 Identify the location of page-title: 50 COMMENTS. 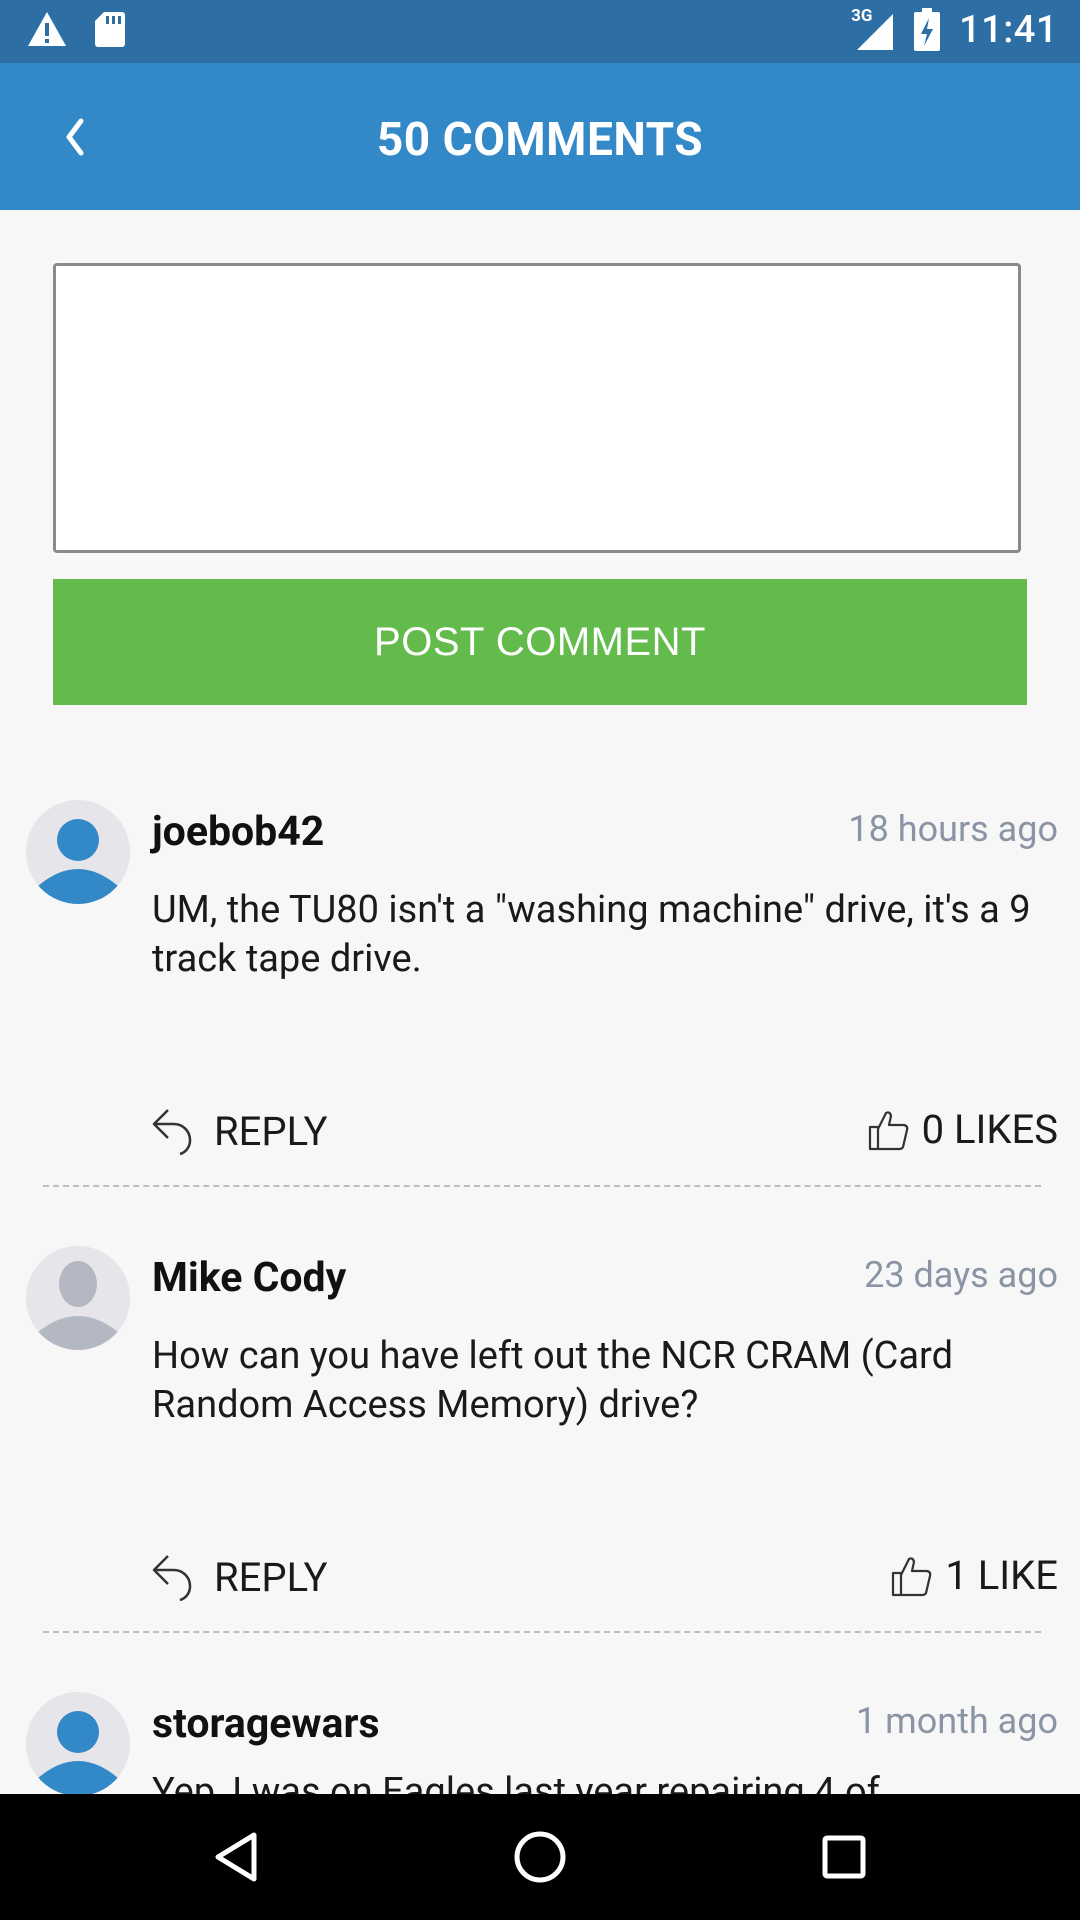
(540, 140).